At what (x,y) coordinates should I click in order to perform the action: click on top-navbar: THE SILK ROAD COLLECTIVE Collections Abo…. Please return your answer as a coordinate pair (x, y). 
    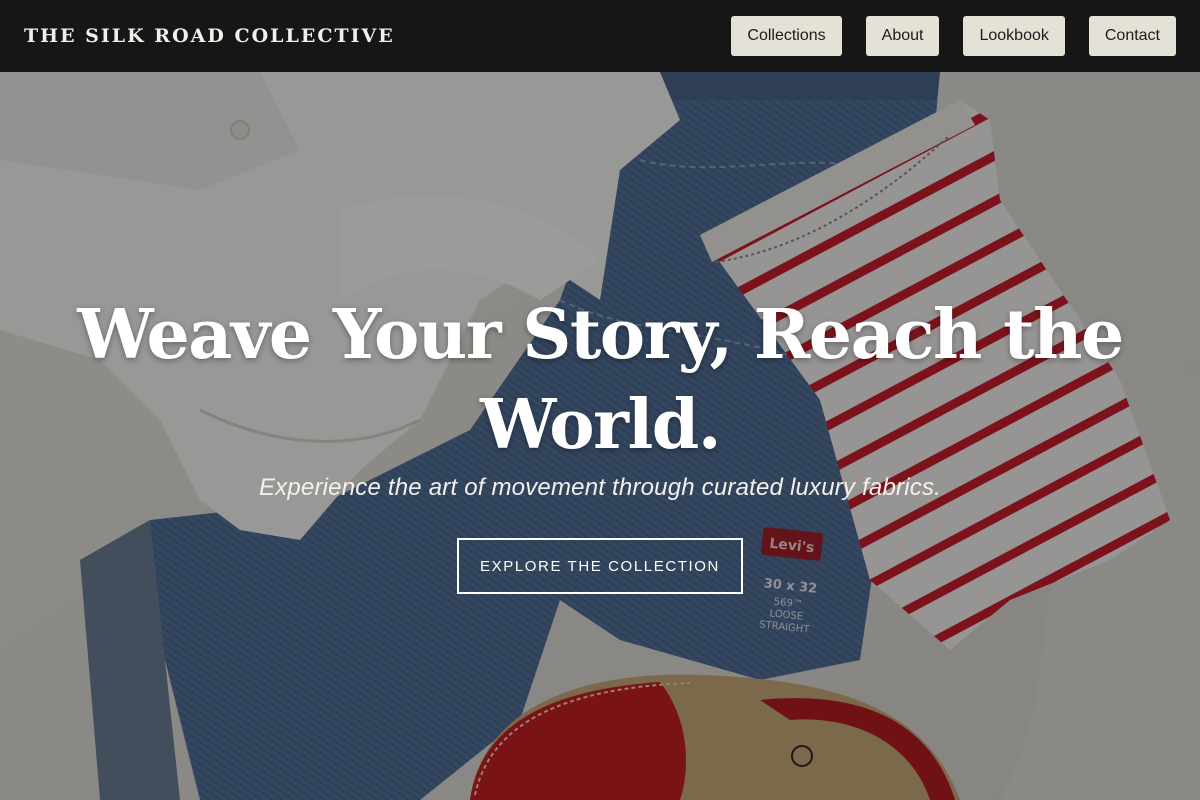
    Looking at the image, I should click on (600, 36).